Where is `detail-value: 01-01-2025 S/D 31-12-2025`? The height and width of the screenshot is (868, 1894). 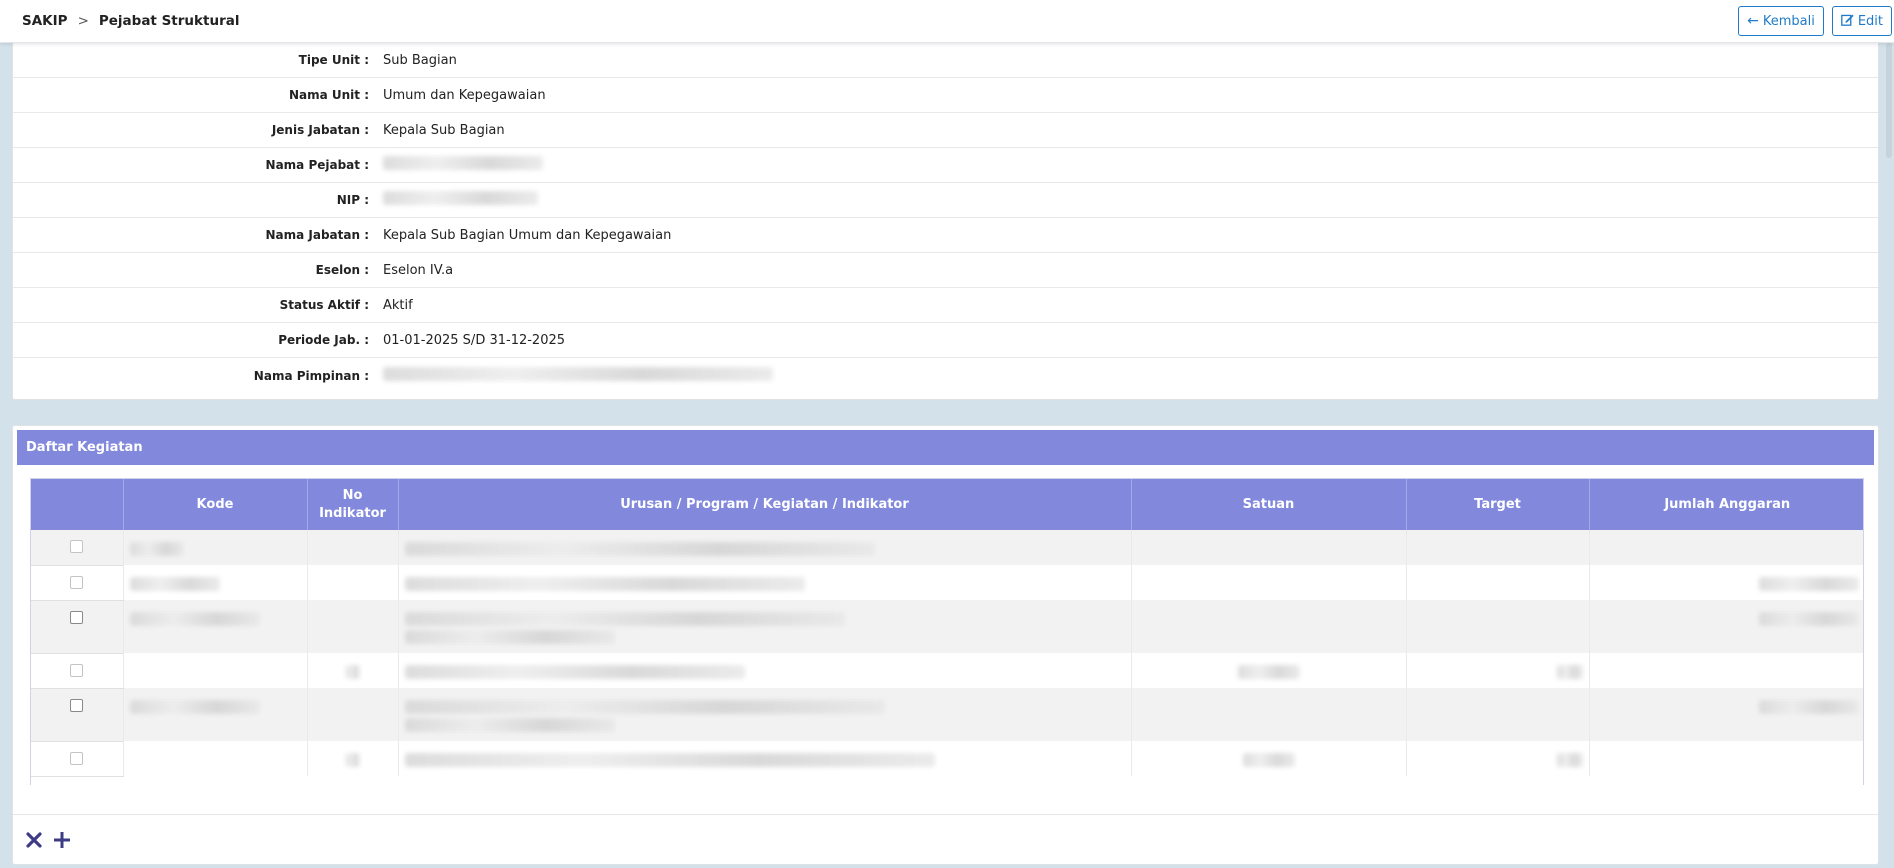 detail-value: 01-01-2025 S/D 31-12-2025 is located at coordinates (474, 340).